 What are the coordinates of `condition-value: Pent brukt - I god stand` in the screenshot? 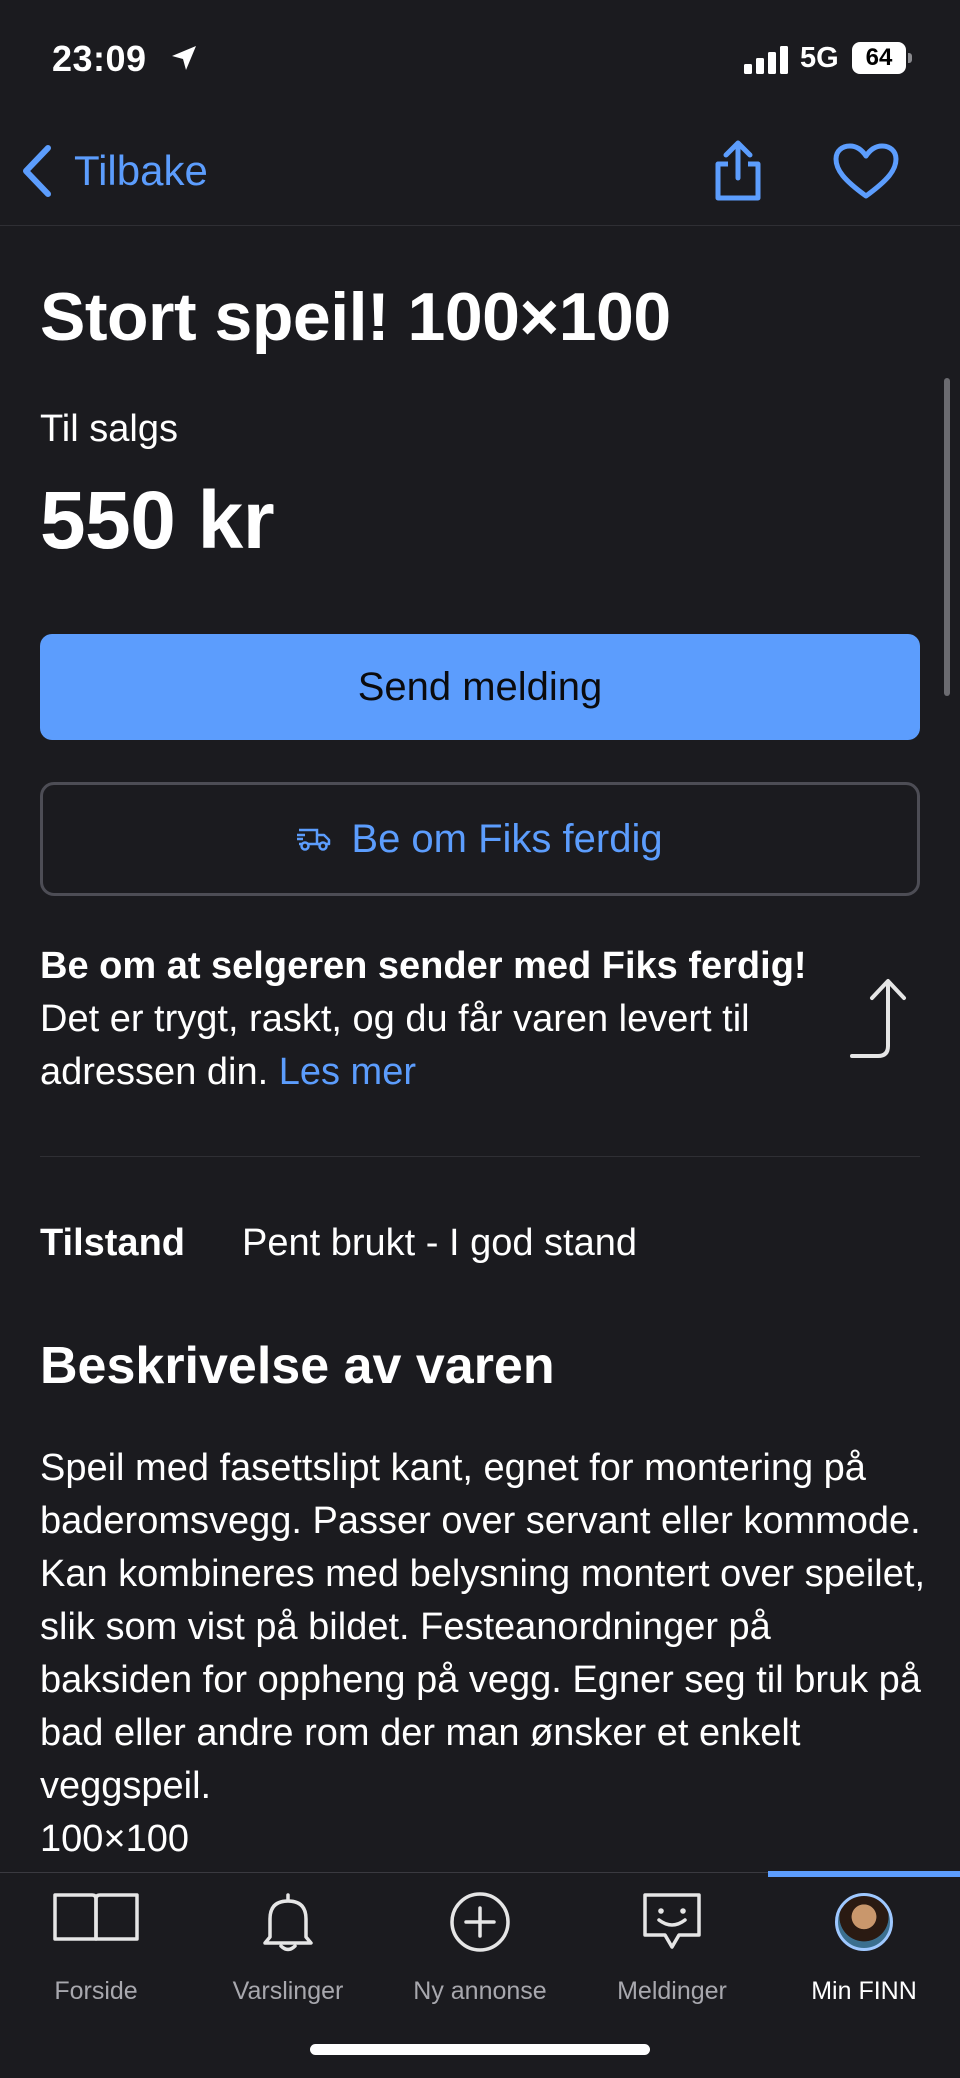 It's located at (440, 1243).